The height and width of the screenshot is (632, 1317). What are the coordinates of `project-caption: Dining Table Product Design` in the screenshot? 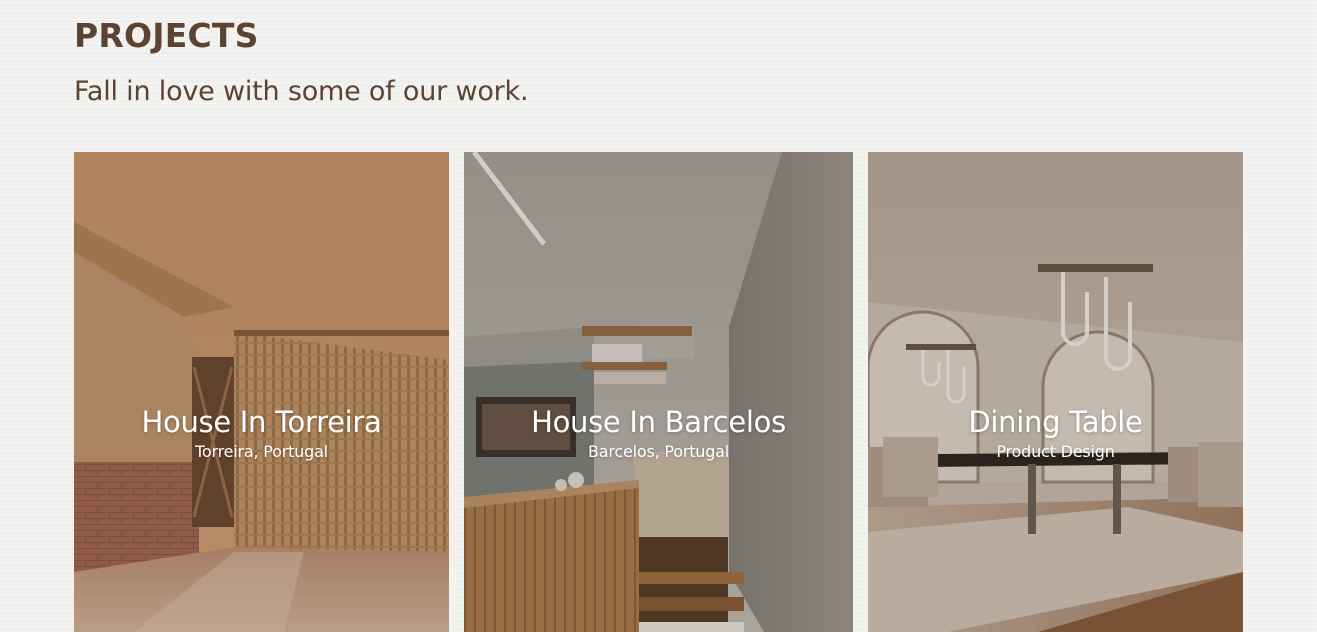 It's located at (1055, 433).